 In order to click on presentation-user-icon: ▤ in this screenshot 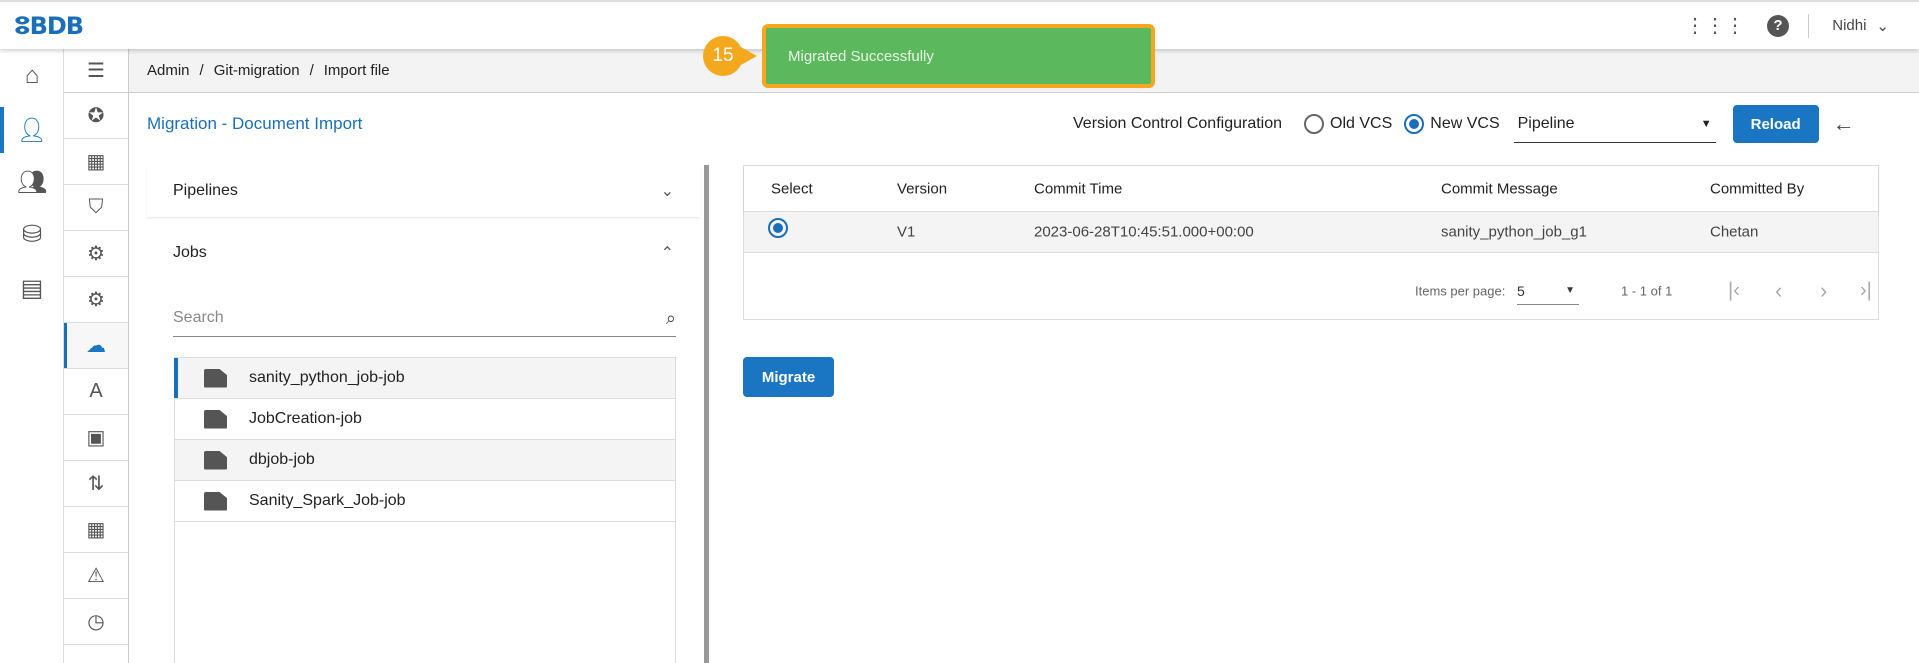, I will do `click(32, 288)`.